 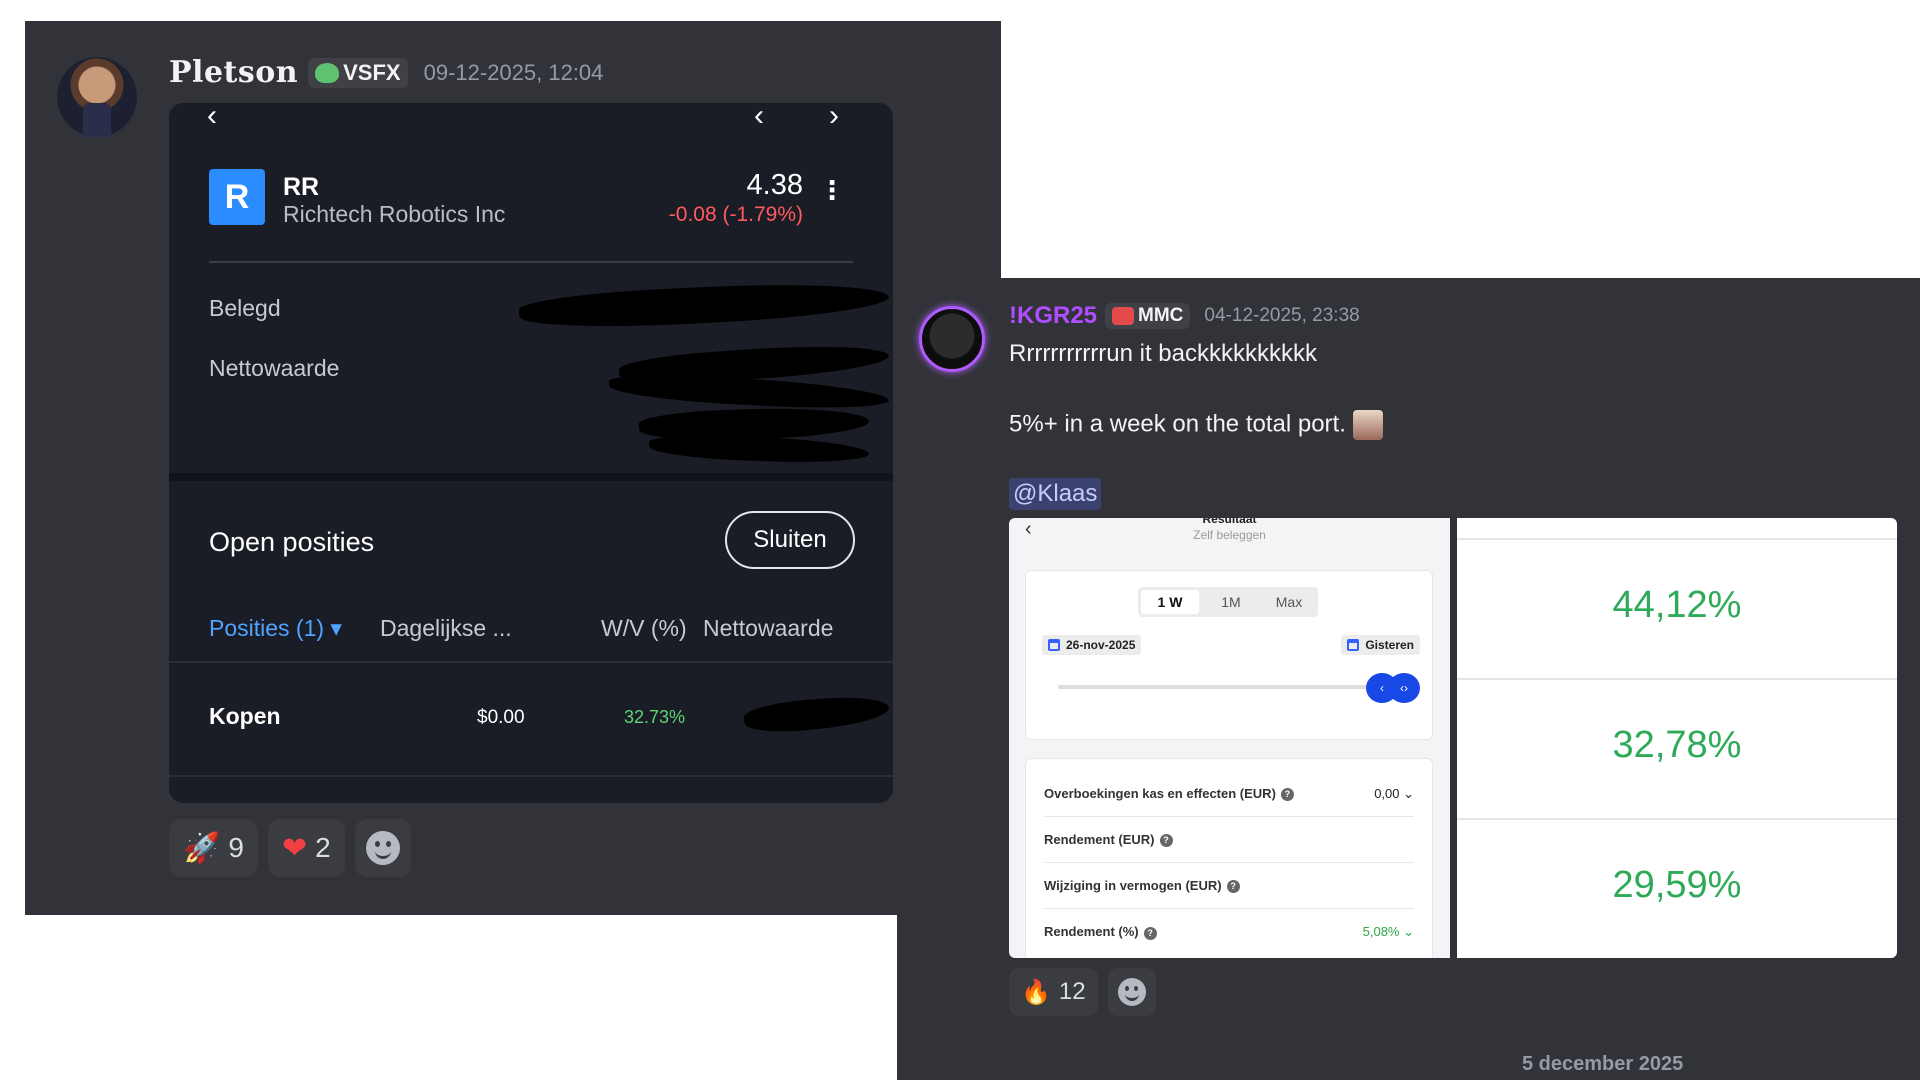 I want to click on custom-emoji-icon, so click(x=1367, y=425).